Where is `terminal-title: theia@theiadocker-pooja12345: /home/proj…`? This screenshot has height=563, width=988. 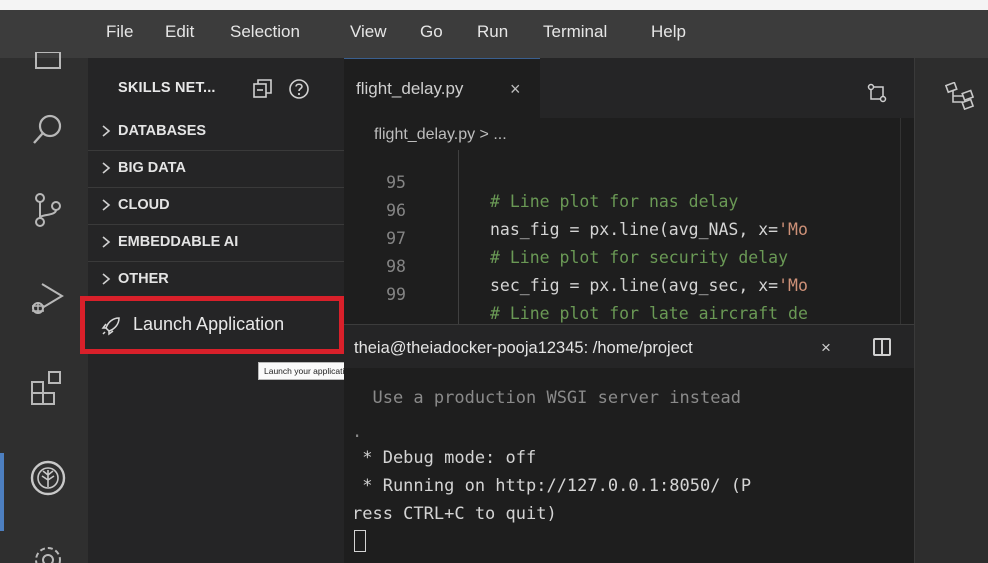
terminal-title: theia@theiadocker-pooja12345: /home/proj… is located at coordinates (523, 348).